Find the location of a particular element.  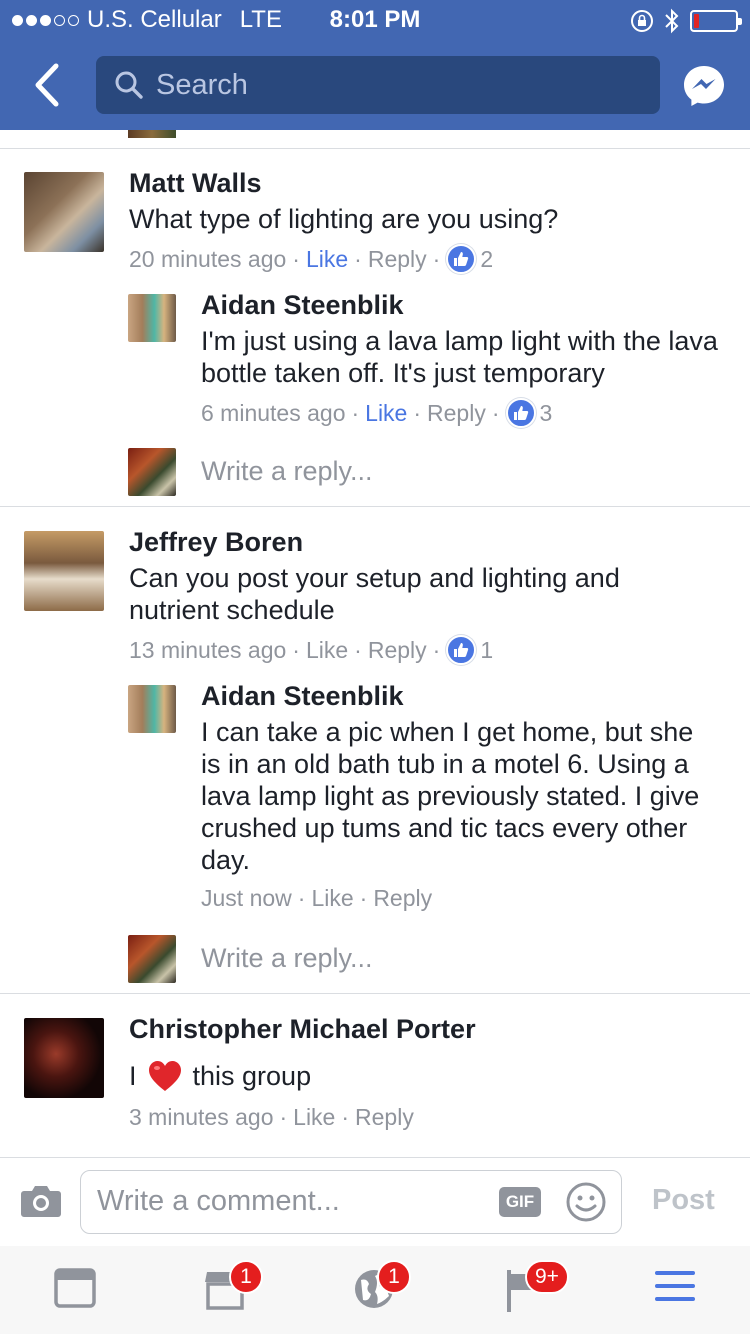

comment-text-start: I is located at coordinates (133, 1076).